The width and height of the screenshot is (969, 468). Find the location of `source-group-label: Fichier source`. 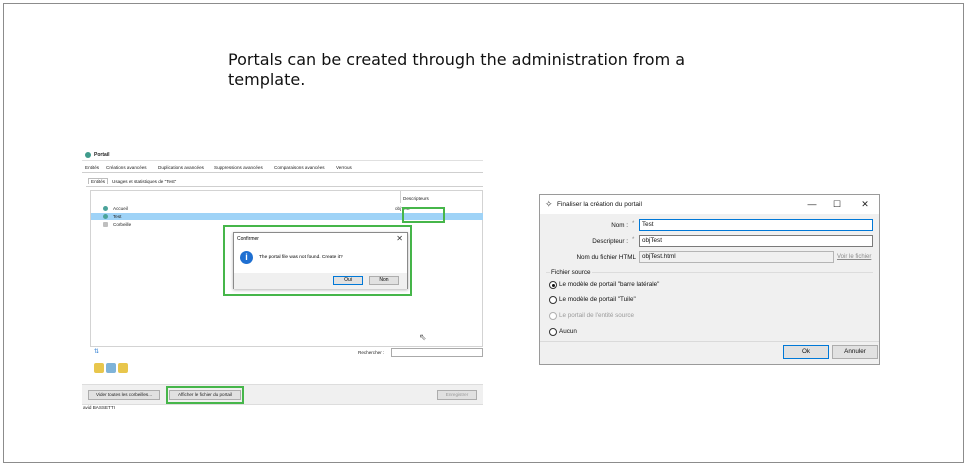

source-group-label: Fichier source is located at coordinates (571, 272).